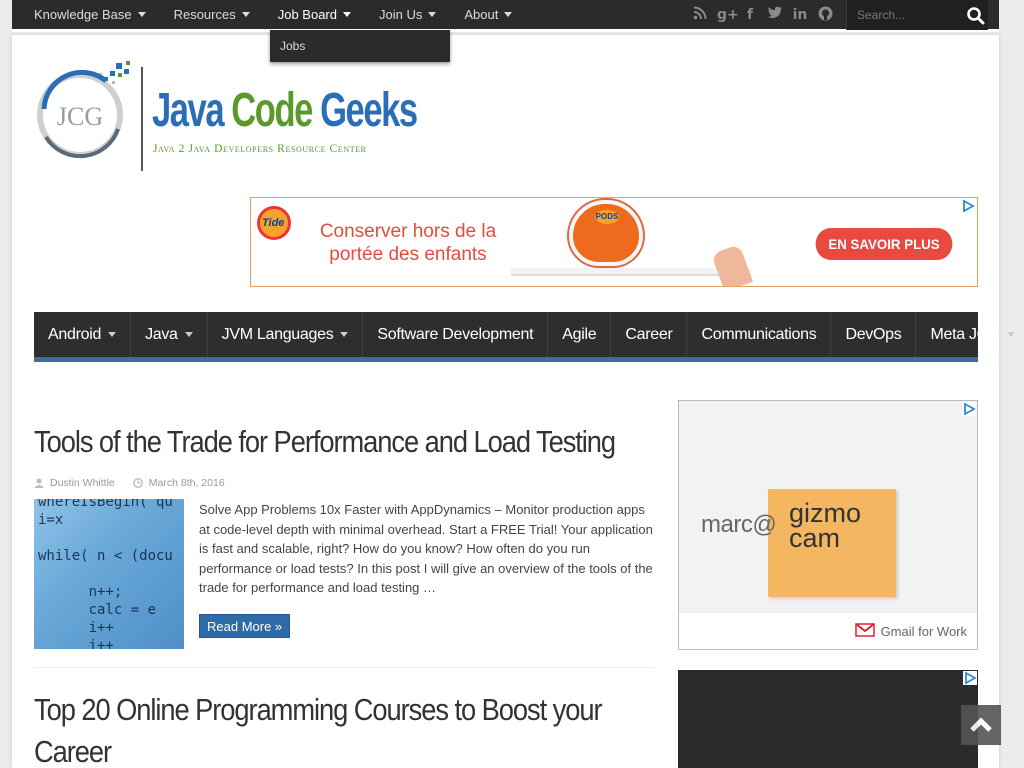 The image size is (1024, 768). I want to click on read-more-button: Read More », so click(245, 626).